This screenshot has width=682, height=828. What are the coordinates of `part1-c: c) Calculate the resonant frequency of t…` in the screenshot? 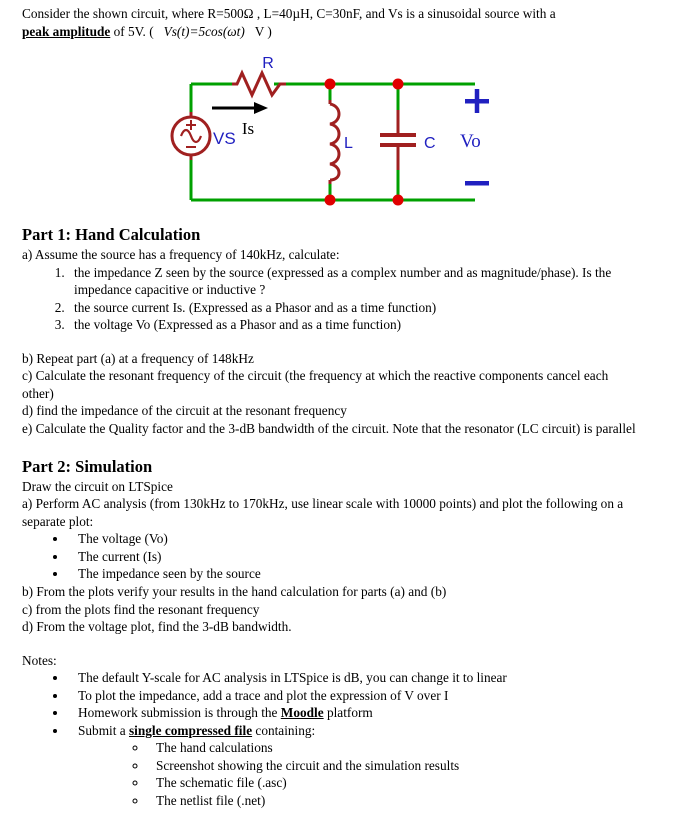 It's located at (315, 384).